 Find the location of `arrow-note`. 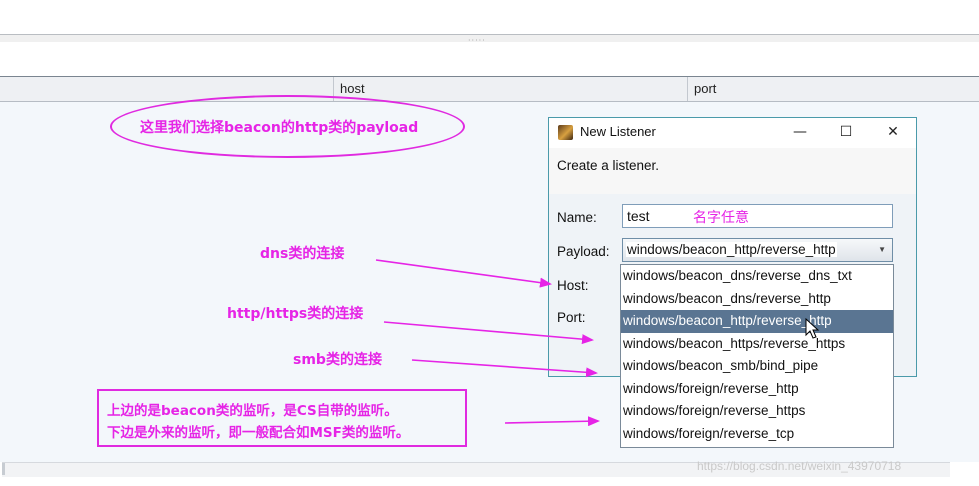

arrow-note is located at coordinates (552, 421).